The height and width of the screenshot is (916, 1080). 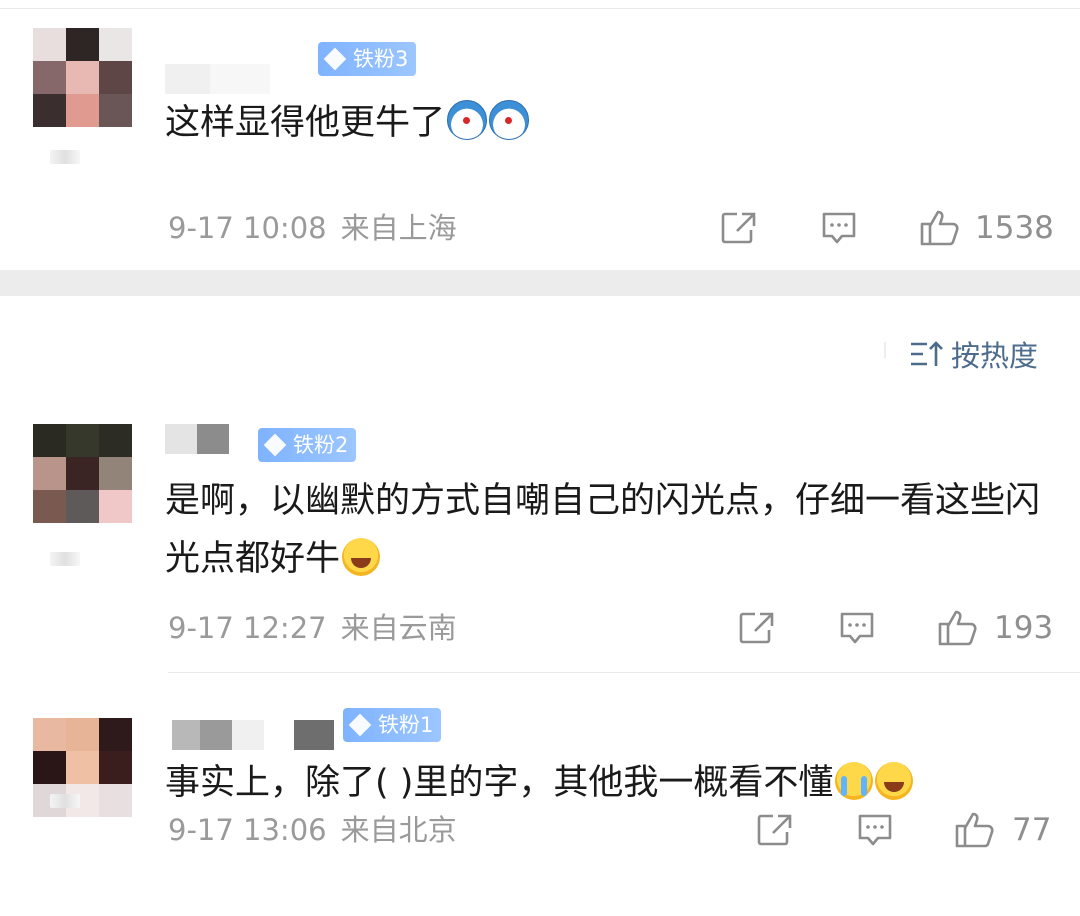 I want to click on comment-location: 来自北京, so click(x=398, y=830).